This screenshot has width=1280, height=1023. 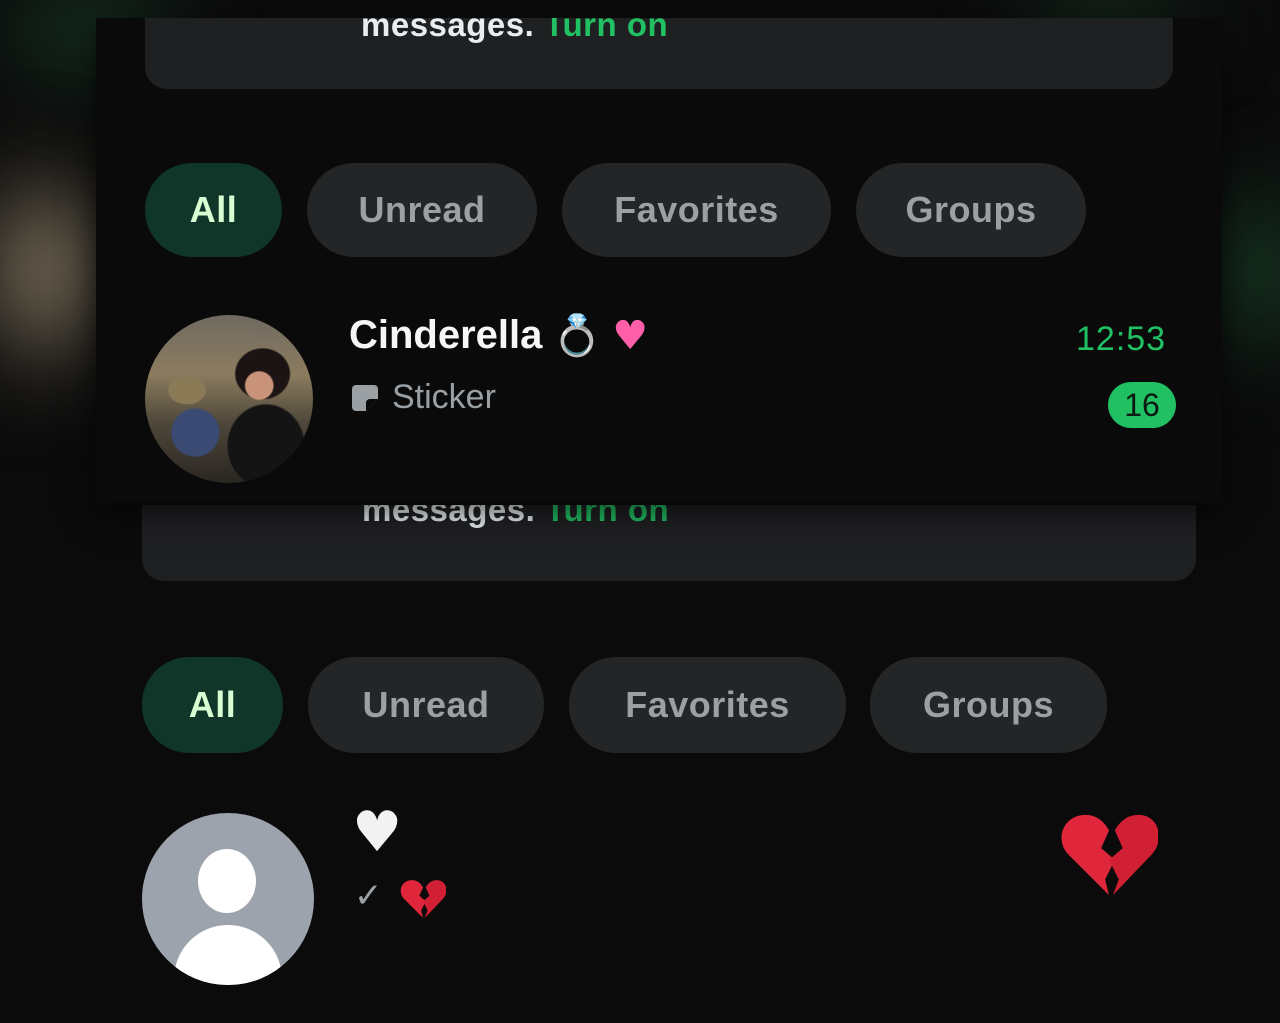 I want to click on unread-count-badge: 16, so click(x=1142, y=405).